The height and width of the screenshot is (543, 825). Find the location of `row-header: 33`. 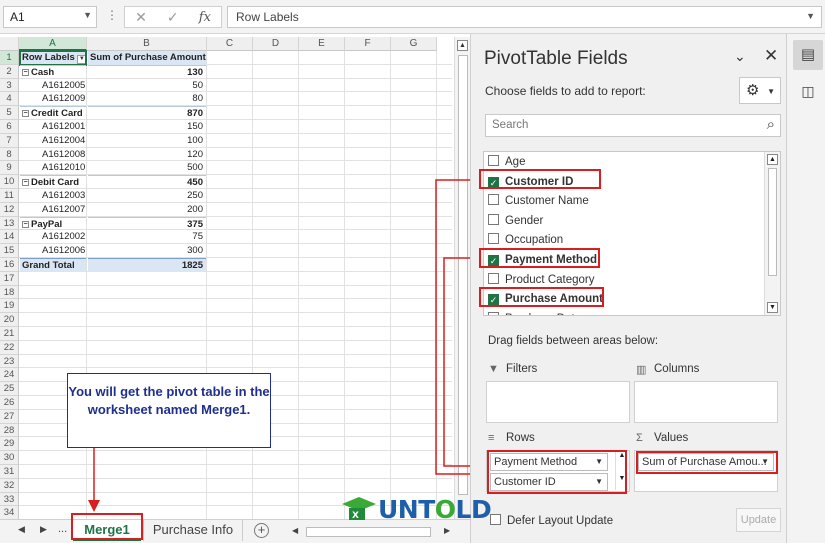

row-header: 33 is located at coordinates (9, 499).